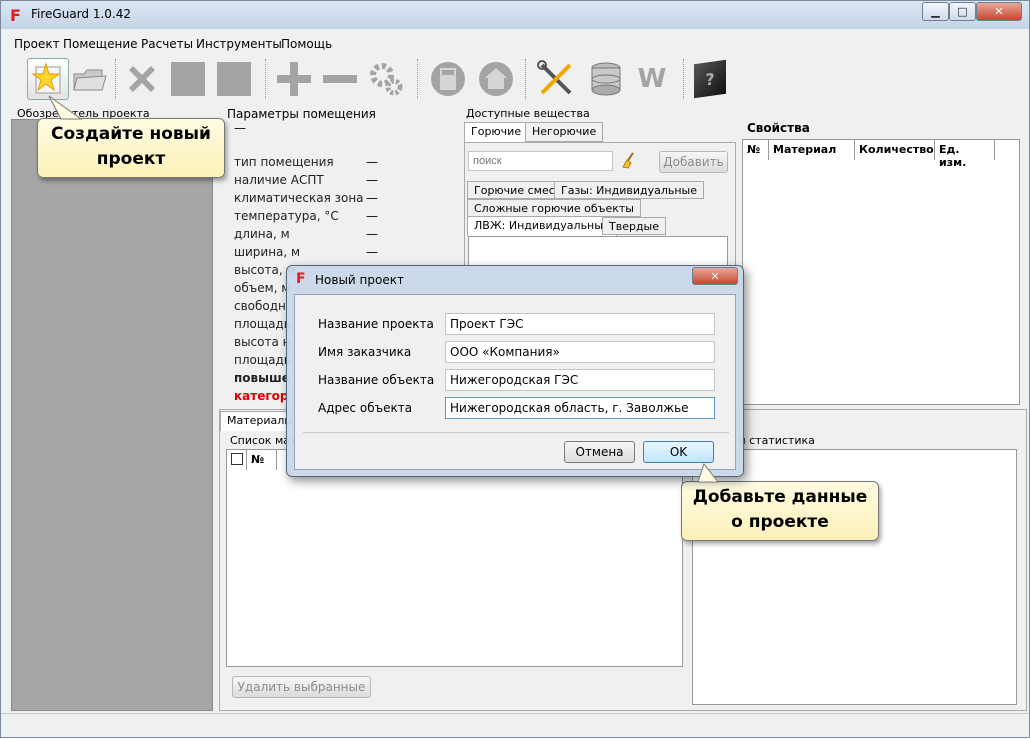 This screenshot has height=739, width=1030. What do you see at coordinates (780, 511) in the screenshot?
I see `add-data-callout: Добавьте данные о проекте` at bounding box center [780, 511].